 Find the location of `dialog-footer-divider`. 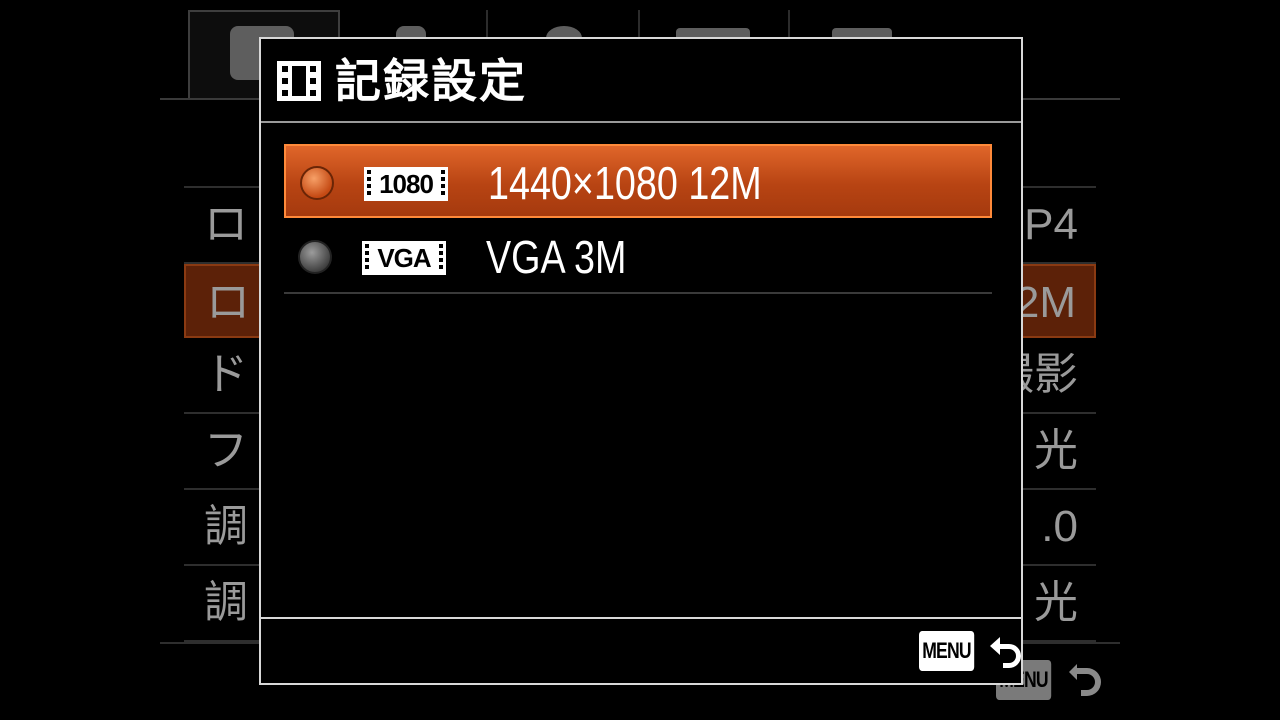

dialog-footer-divider is located at coordinates (641, 618).